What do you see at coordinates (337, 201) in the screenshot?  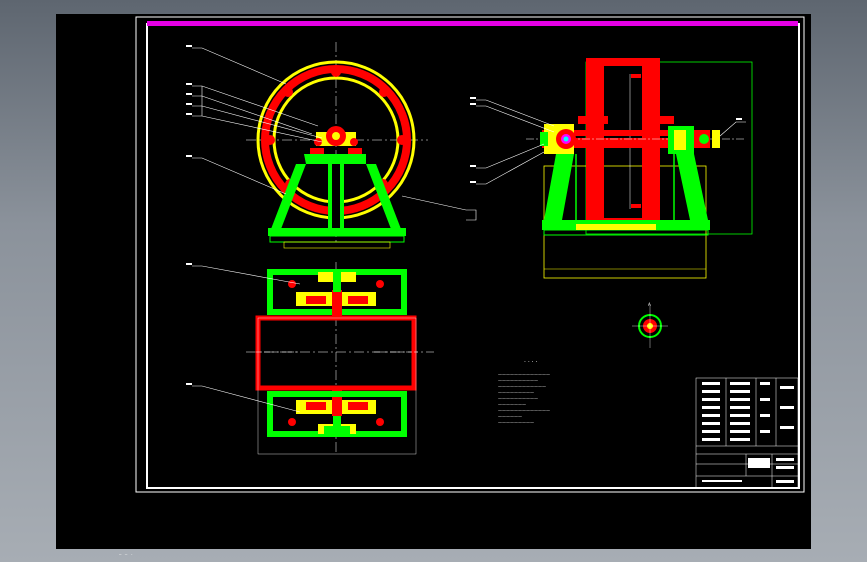 I see `front-base` at bounding box center [337, 201].